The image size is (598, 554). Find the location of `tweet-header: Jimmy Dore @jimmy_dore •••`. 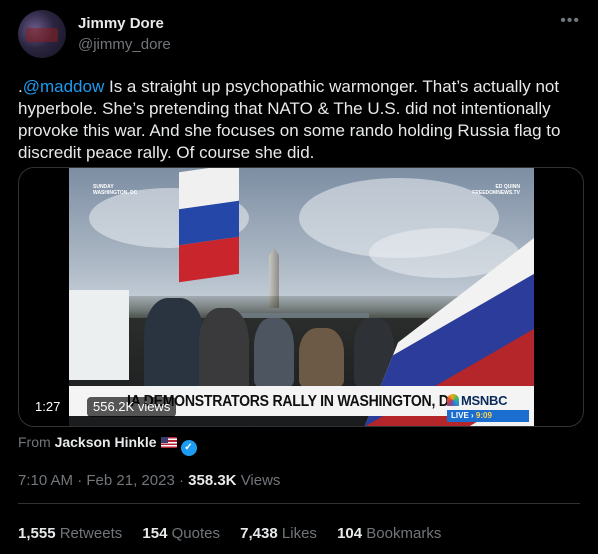

tweet-header: Jimmy Dore @jimmy_dore ••• is located at coordinates (299, 36).